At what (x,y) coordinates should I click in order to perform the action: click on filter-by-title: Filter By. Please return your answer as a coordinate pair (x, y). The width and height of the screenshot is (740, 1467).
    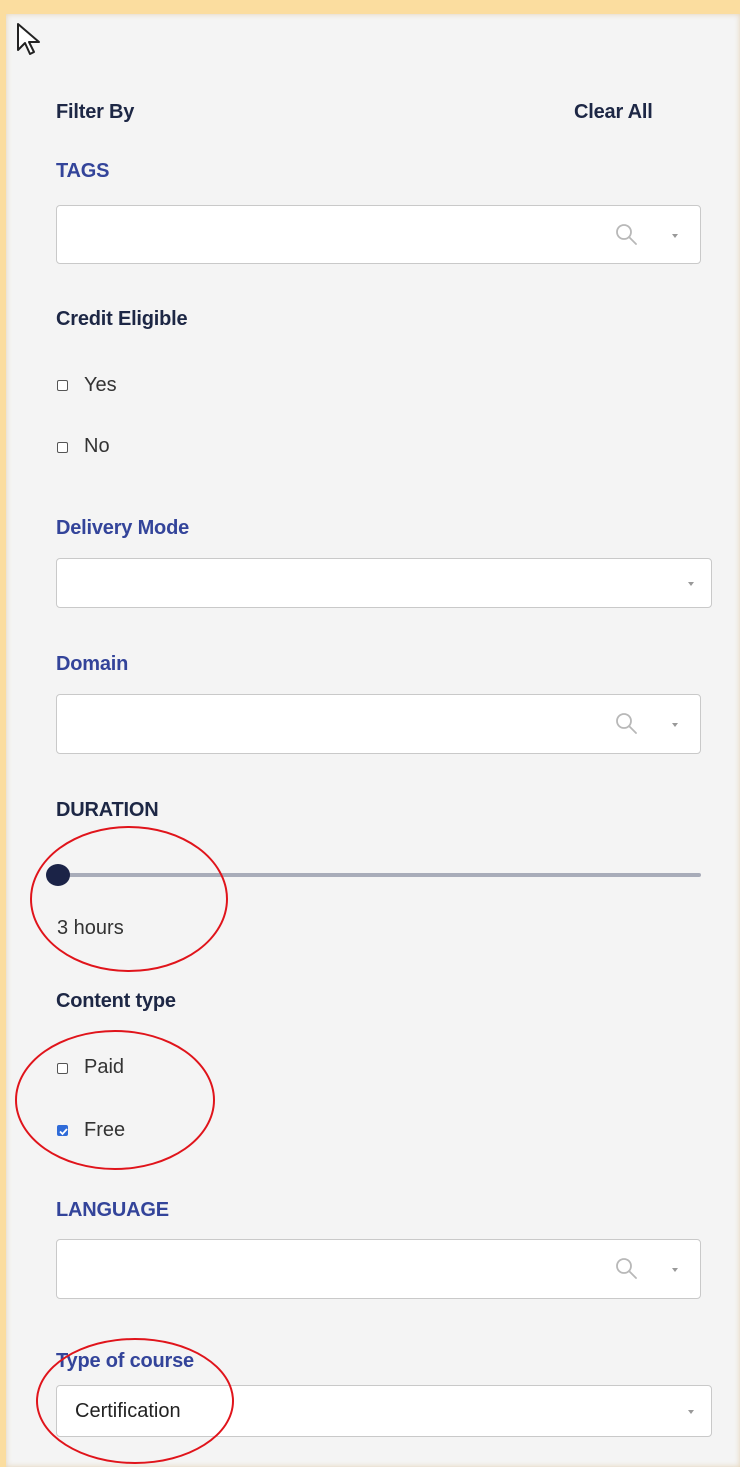
    Looking at the image, I should click on (95, 112).